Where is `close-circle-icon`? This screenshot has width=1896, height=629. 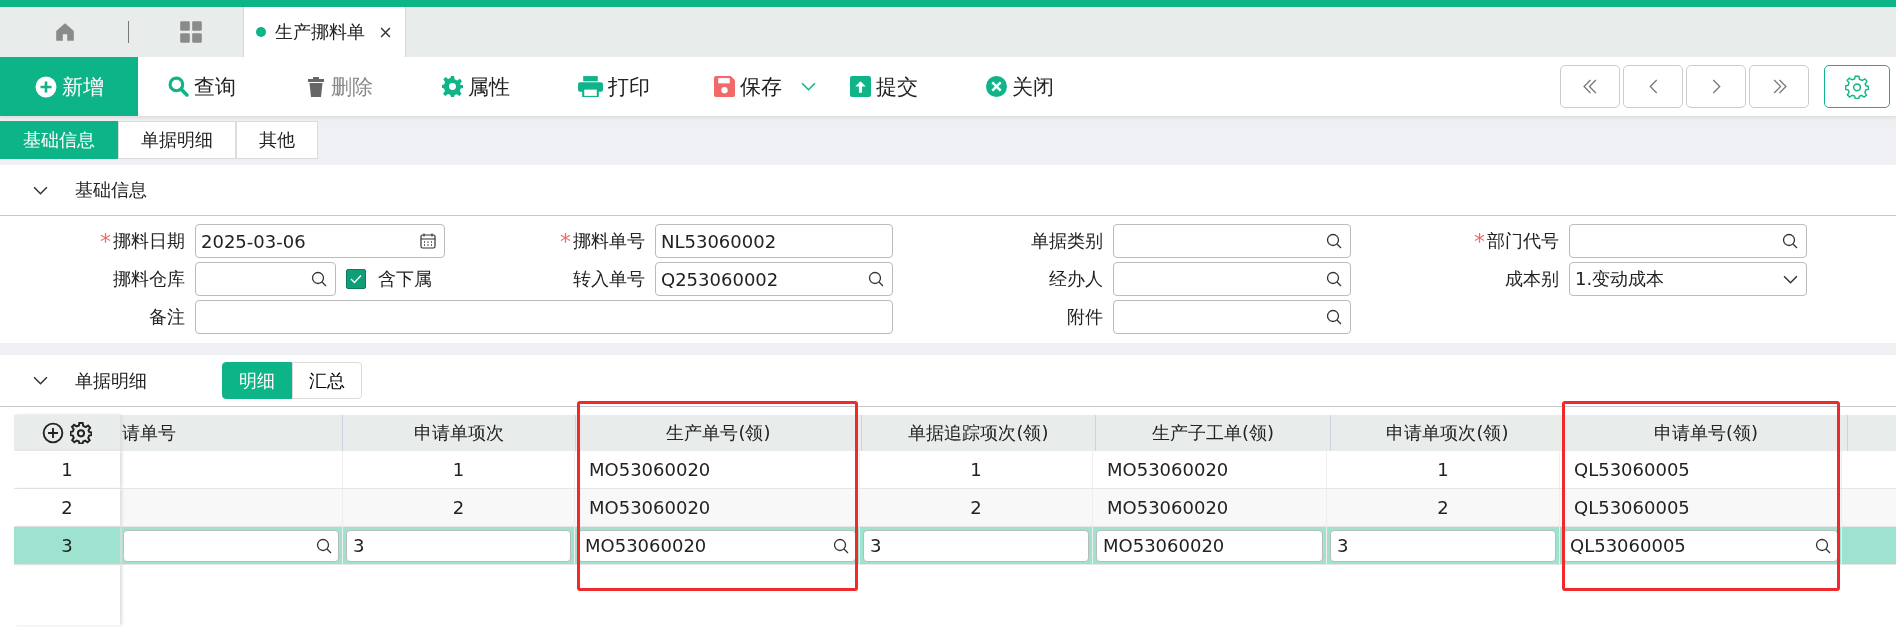 close-circle-icon is located at coordinates (996, 86).